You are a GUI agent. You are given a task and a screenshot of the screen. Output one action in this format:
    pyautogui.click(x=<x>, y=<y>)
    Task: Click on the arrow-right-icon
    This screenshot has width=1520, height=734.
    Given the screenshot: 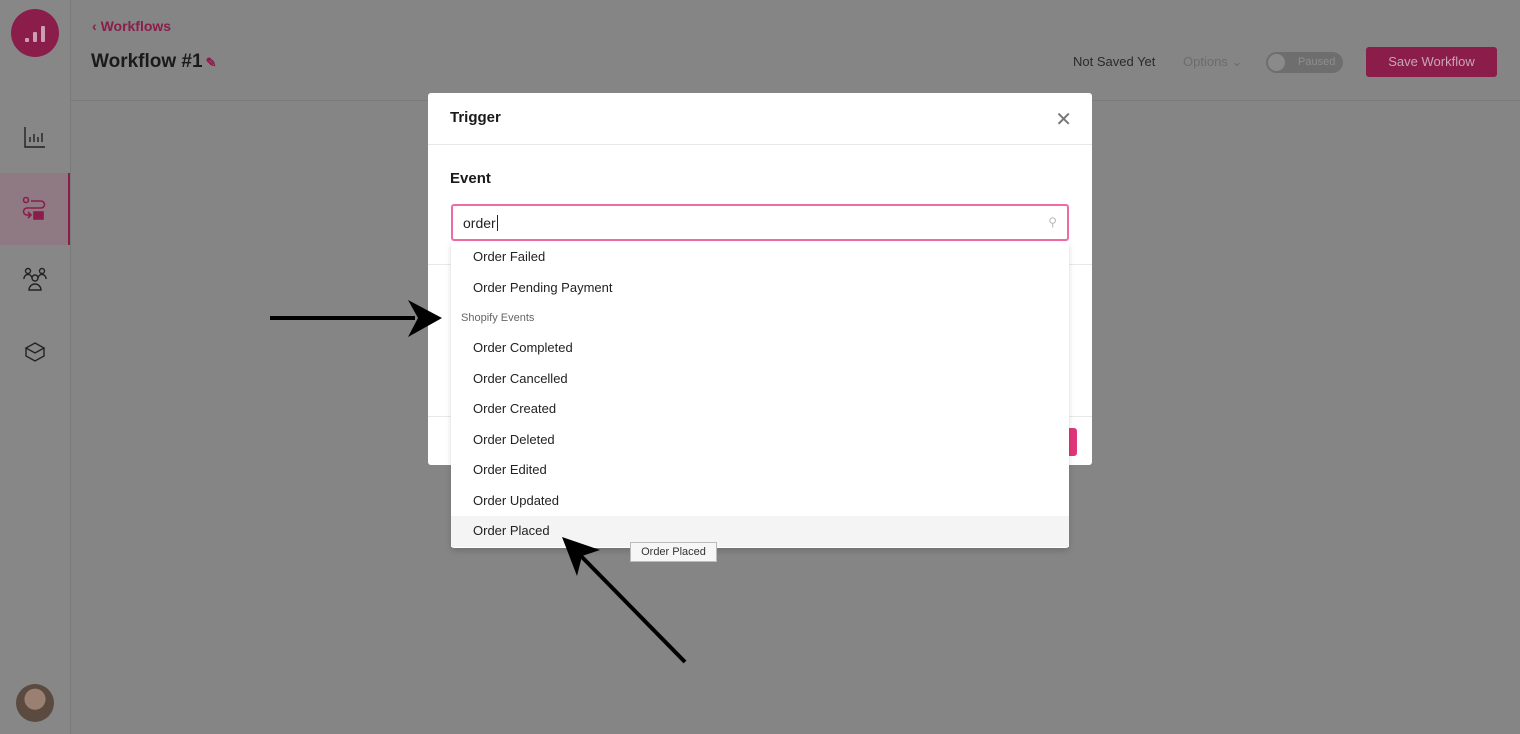 What is the action you would take?
    pyautogui.click(x=356, y=318)
    